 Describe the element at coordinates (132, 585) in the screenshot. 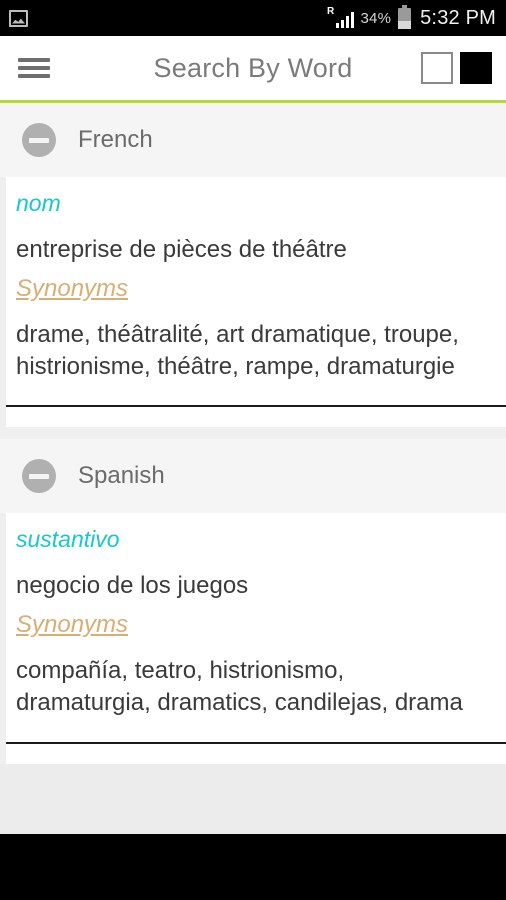

I see `definition-text: negocio de los juegos` at that location.